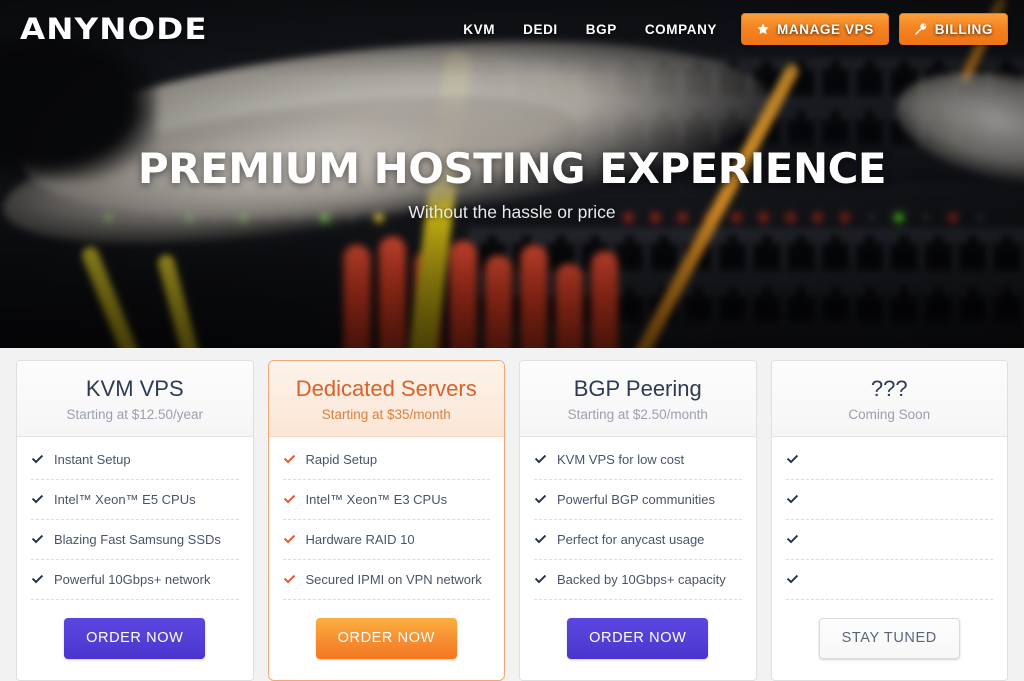 The height and width of the screenshot is (681, 1024). I want to click on pricing-card-header: KVM VPS Starting at $12.50/year, so click(135, 399).